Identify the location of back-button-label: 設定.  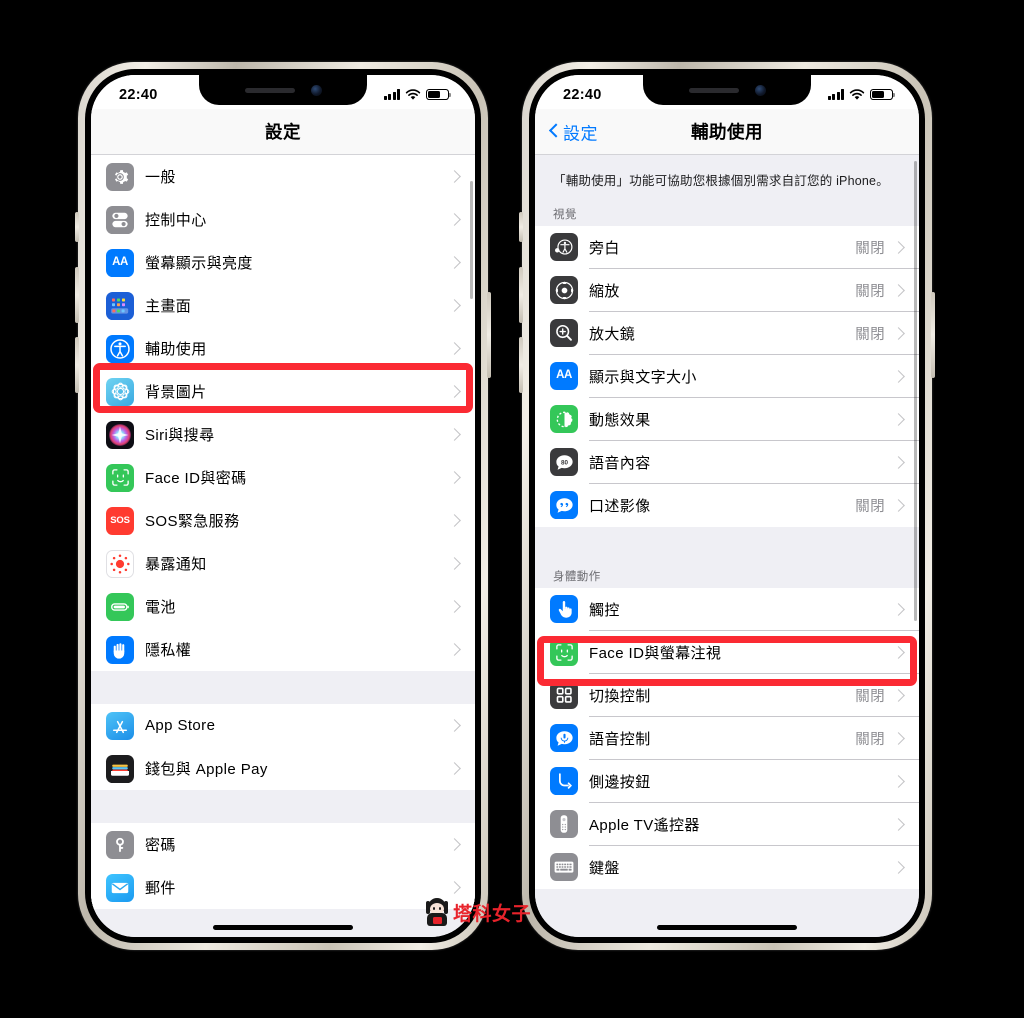
(580, 133).